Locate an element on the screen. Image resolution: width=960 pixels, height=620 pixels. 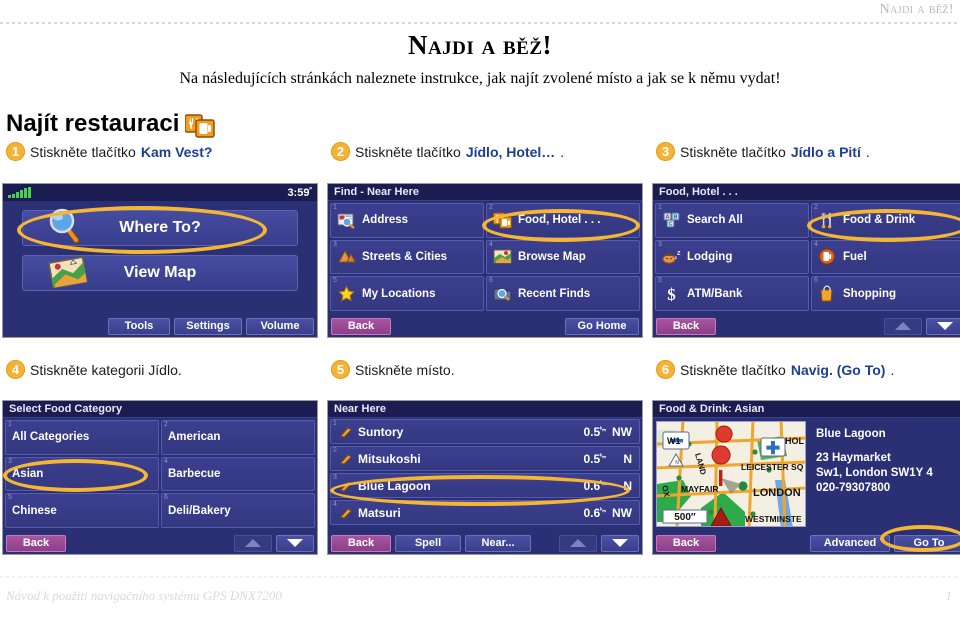
category-all-categories: 1 All Categories is located at coordinates (82, 437).